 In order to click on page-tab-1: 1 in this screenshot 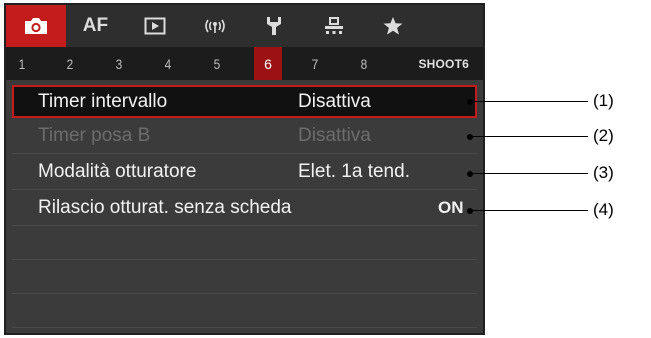, I will do `click(22, 63)`.